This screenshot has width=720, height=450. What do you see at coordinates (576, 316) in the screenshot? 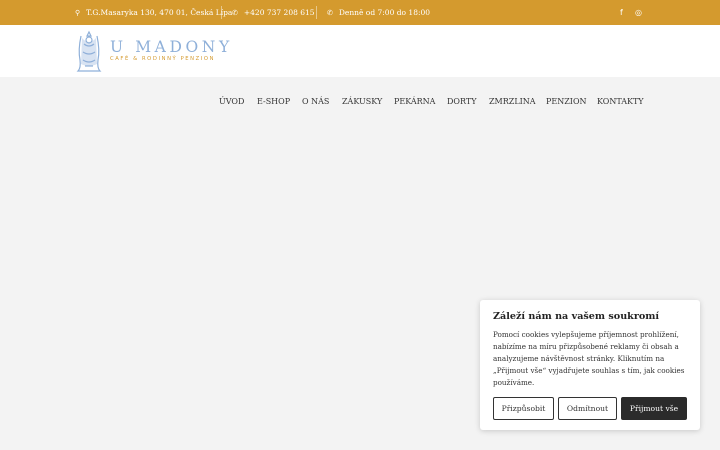
I see `cookie-title: Záleží nám na vašem soukromí` at bounding box center [576, 316].